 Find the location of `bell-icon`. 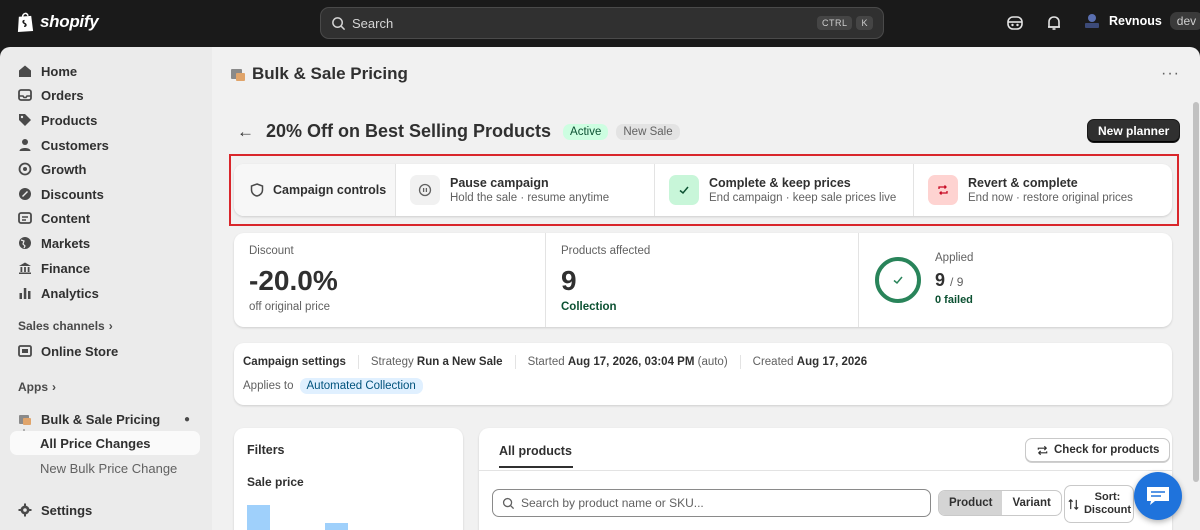

bell-icon is located at coordinates (1054, 23).